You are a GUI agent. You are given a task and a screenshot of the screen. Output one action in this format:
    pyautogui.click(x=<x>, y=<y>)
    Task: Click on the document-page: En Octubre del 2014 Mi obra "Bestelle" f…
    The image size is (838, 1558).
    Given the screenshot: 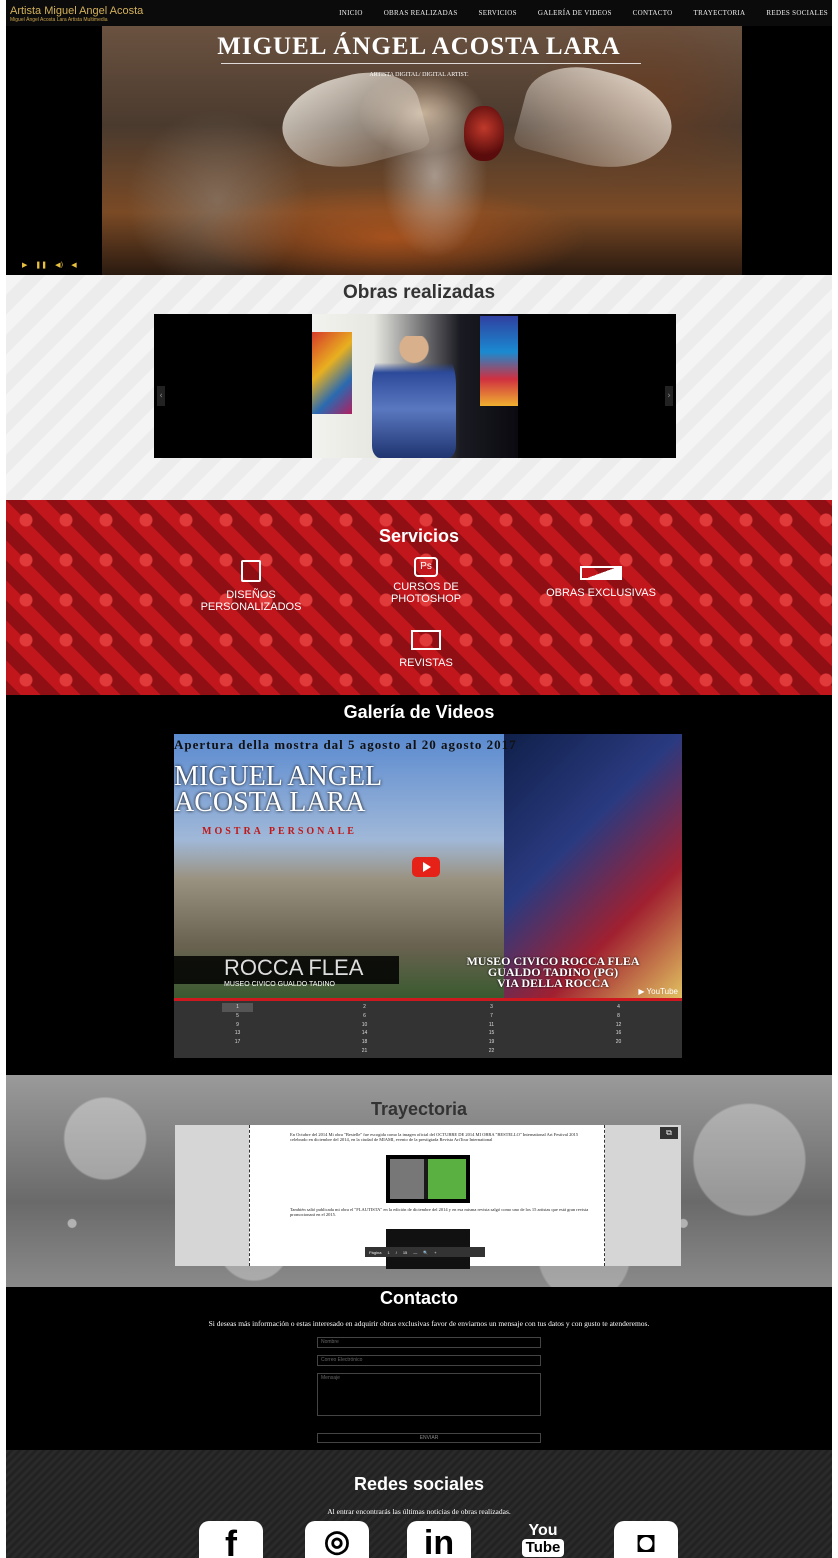 What is the action you would take?
    pyautogui.click(x=427, y=1197)
    